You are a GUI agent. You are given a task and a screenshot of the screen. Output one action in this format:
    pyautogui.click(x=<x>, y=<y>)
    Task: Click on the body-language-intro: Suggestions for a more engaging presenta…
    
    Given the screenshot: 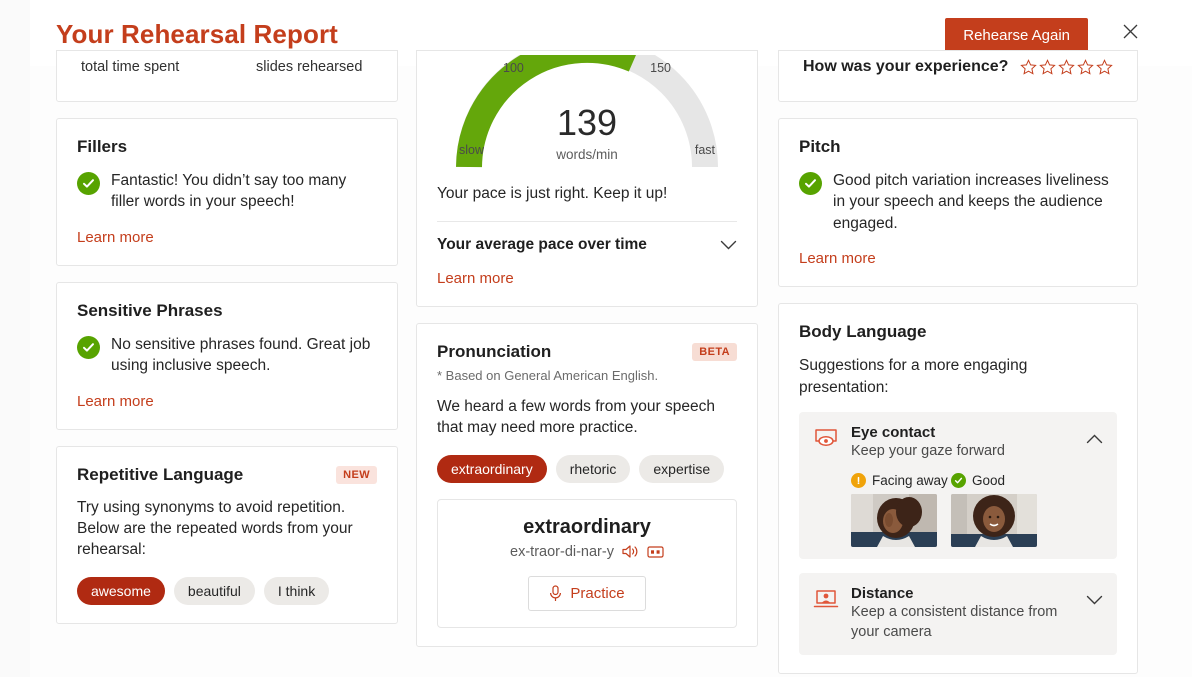 What is the action you would take?
    pyautogui.click(x=913, y=376)
    